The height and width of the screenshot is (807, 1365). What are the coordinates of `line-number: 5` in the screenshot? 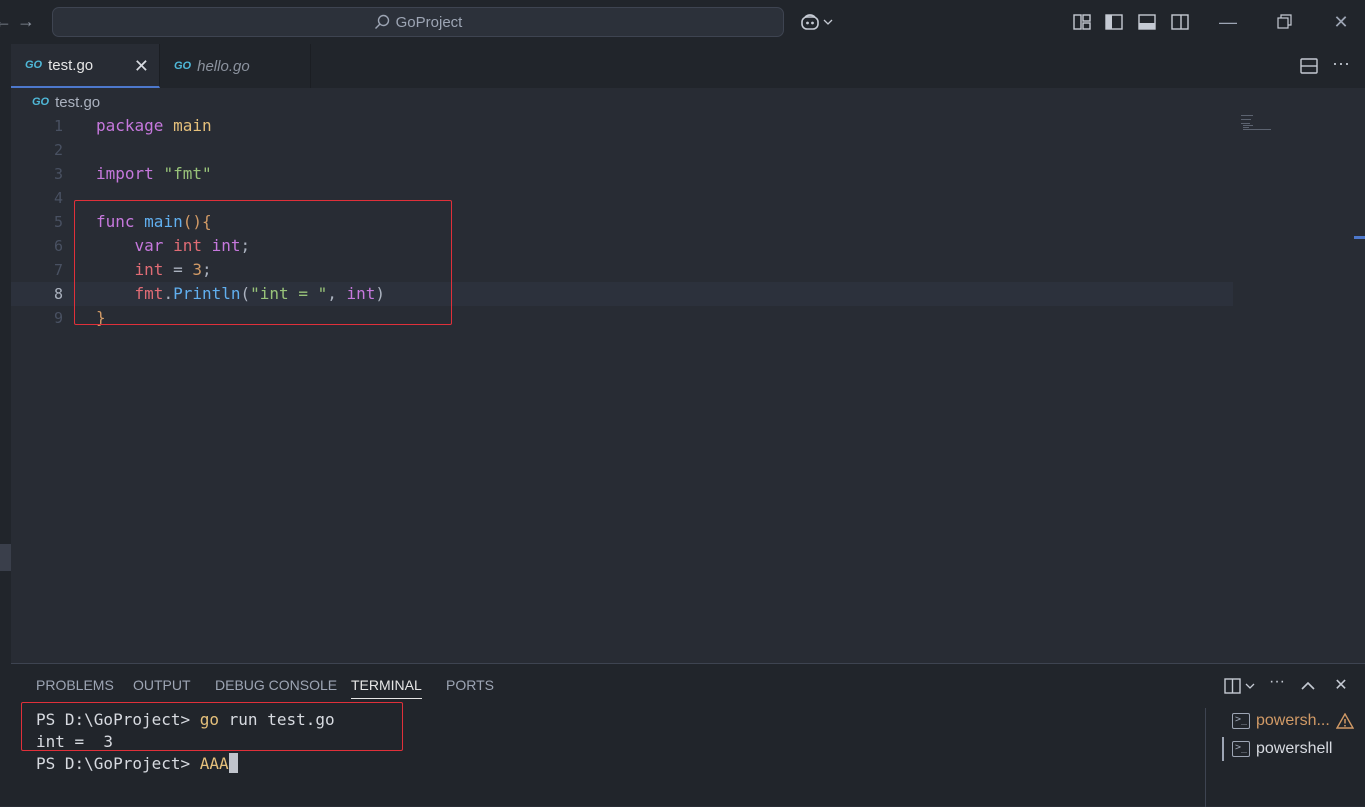 It's located at (58, 222).